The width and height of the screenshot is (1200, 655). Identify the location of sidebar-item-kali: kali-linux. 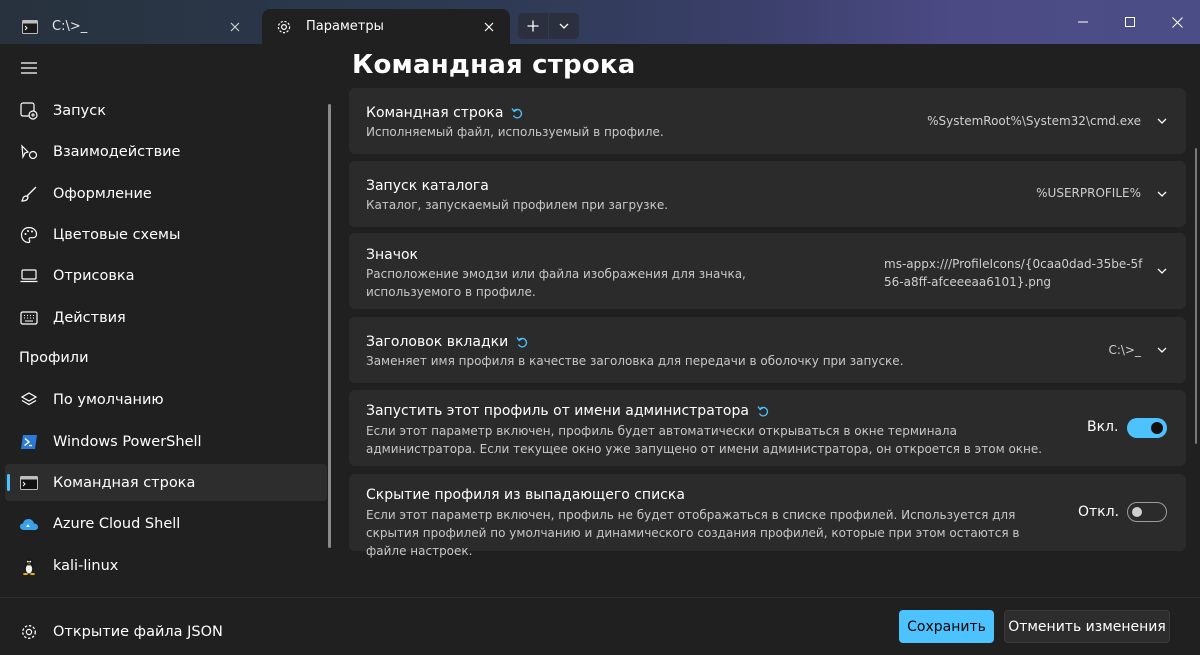
(166, 565).